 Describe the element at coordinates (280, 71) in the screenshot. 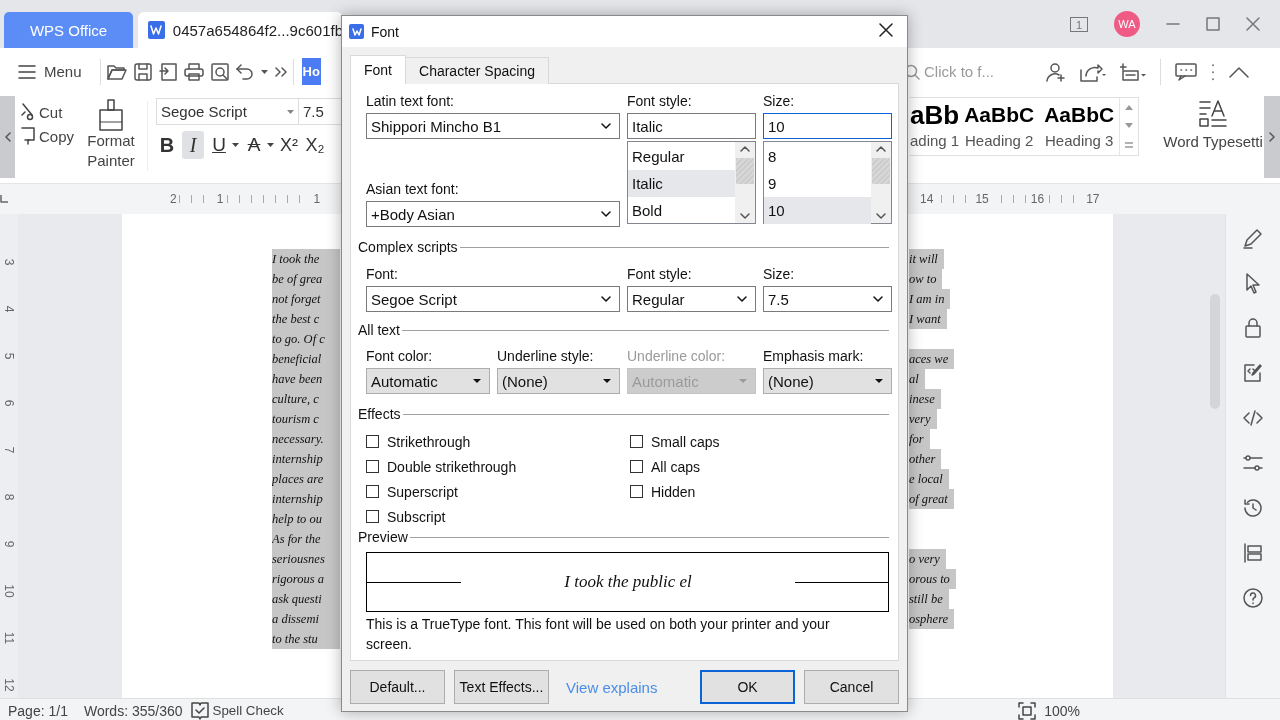

I see `double-chevron-icon` at that location.